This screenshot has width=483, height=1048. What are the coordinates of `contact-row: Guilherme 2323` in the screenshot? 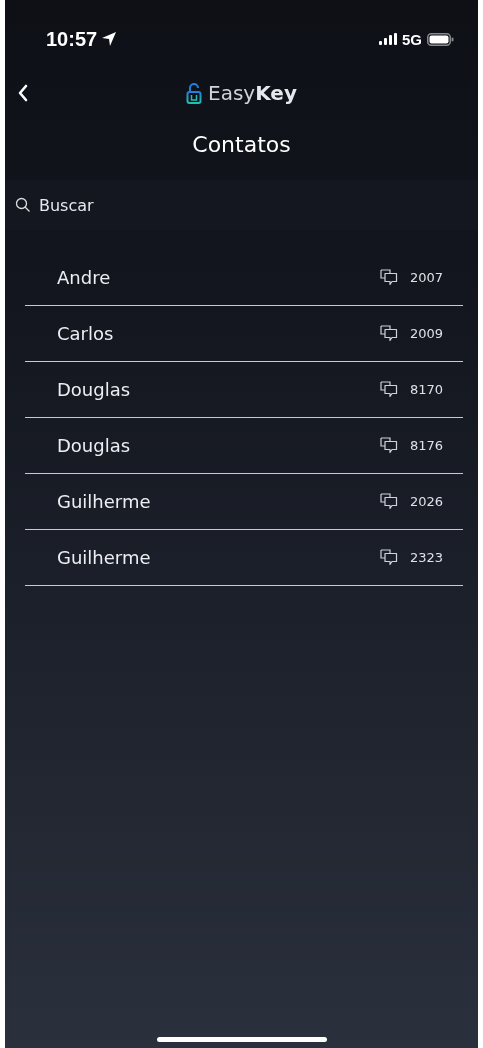 It's located at (244, 558).